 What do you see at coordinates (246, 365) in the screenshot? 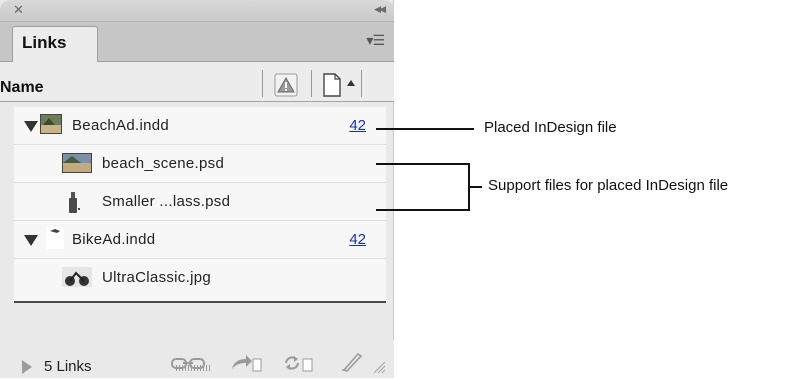
I see `go-to-link-icon` at bounding box center [246, 365].